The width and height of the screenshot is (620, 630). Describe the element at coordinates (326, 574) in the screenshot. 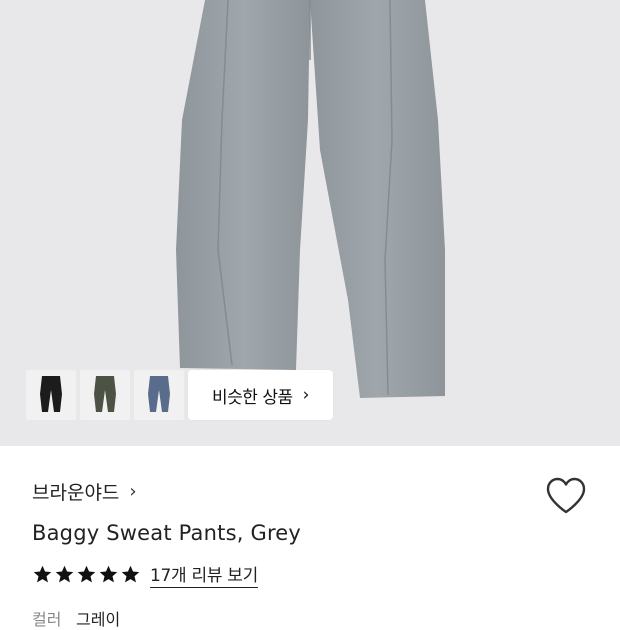

I see `rating-row: 17개 리뷰 보기` at that location.